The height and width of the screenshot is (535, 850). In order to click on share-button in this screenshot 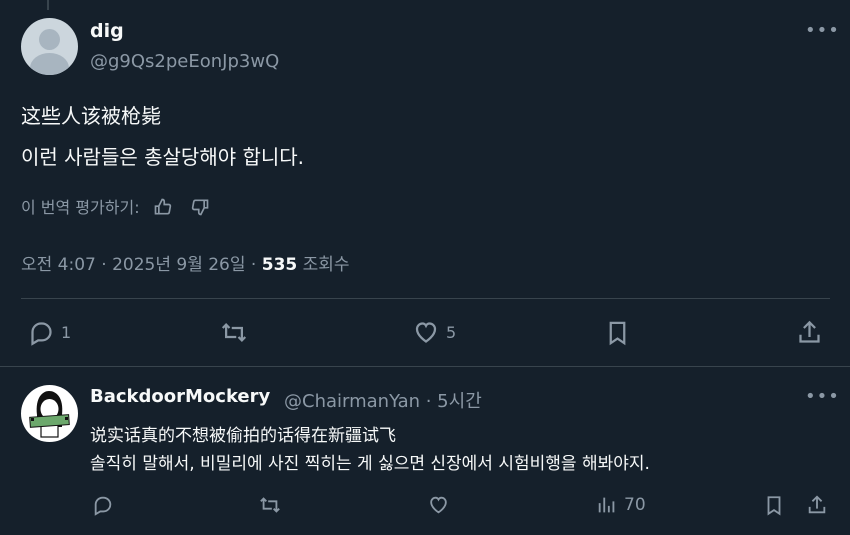, I will do `click(809, 332)`.